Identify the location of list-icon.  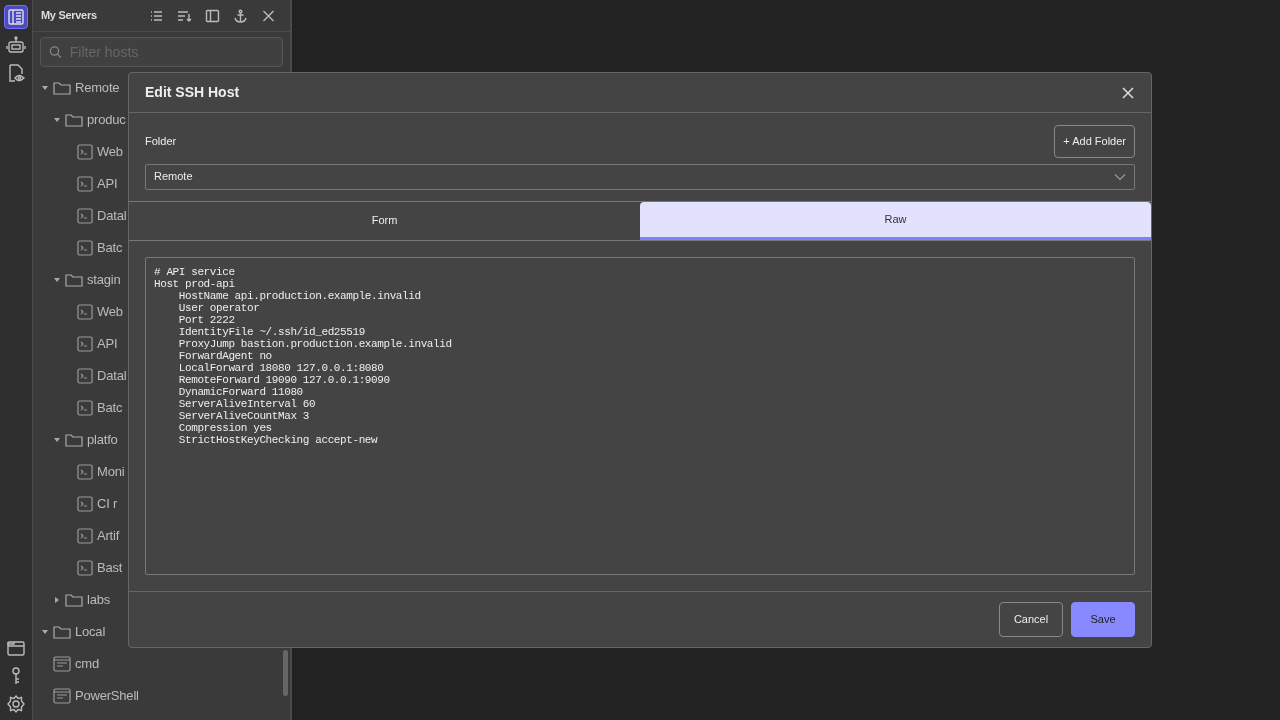
(156, 15).